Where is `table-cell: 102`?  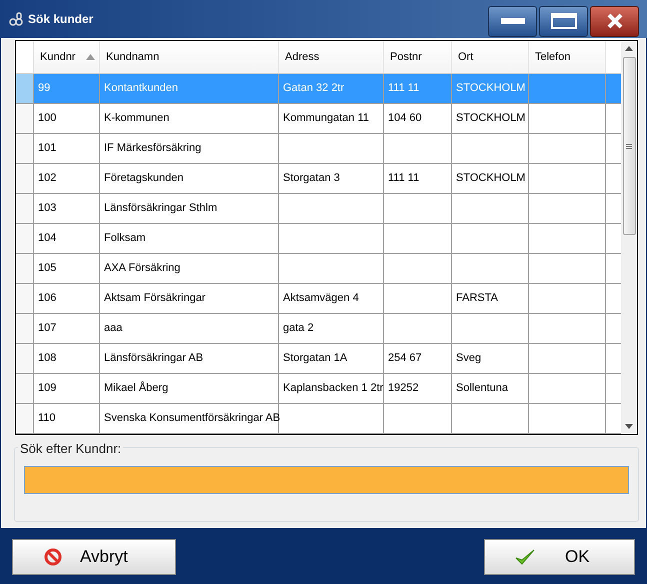 table-cell: 102 is located at coordinates (67, 178).